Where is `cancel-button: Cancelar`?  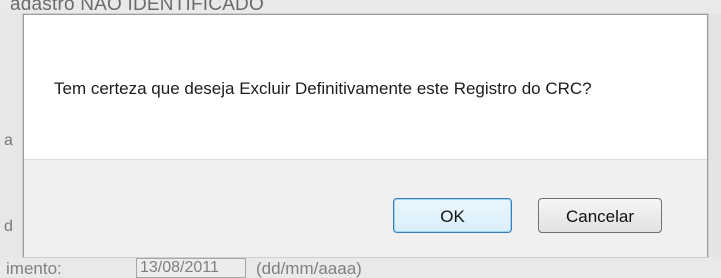 cancel-button: Cancelar is located at coordinates (600, 215).